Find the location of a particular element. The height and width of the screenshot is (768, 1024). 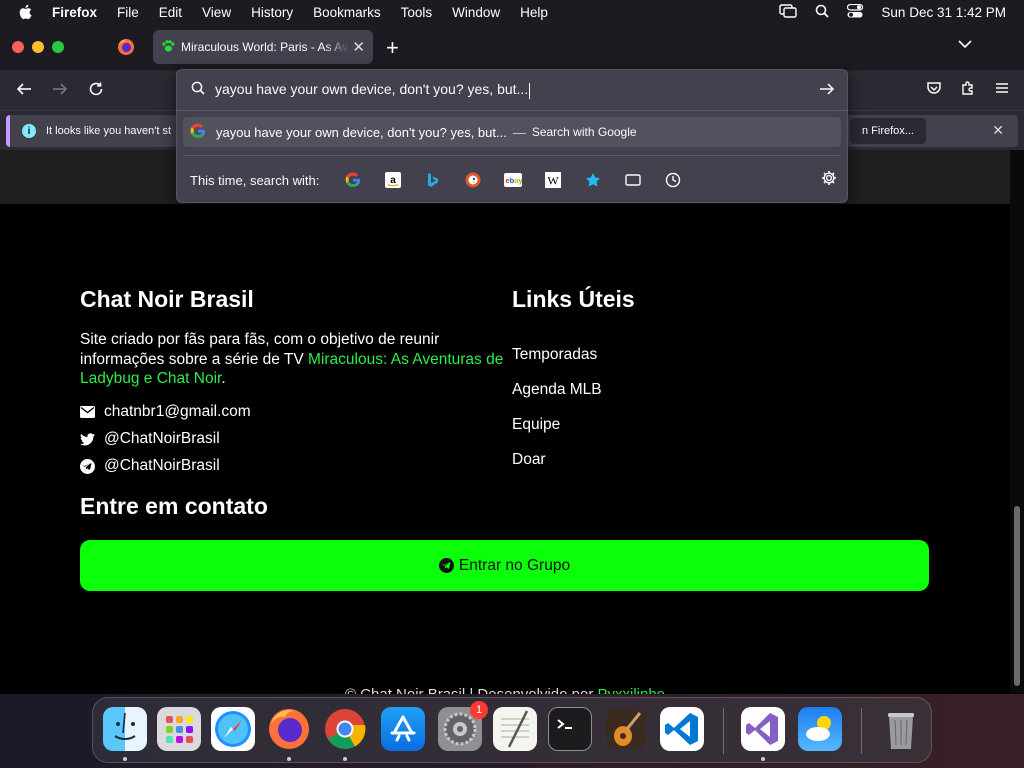

menu-bookmarks: Bookmarks is located at coordinates (347, 12).